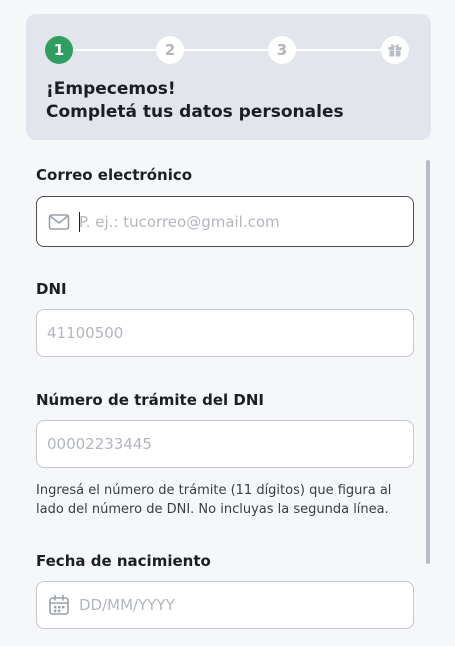  What do you see at coordinates (51, 289) in the screenshot?
I see `dni-label: DNI` at bounding box center [51, 289].